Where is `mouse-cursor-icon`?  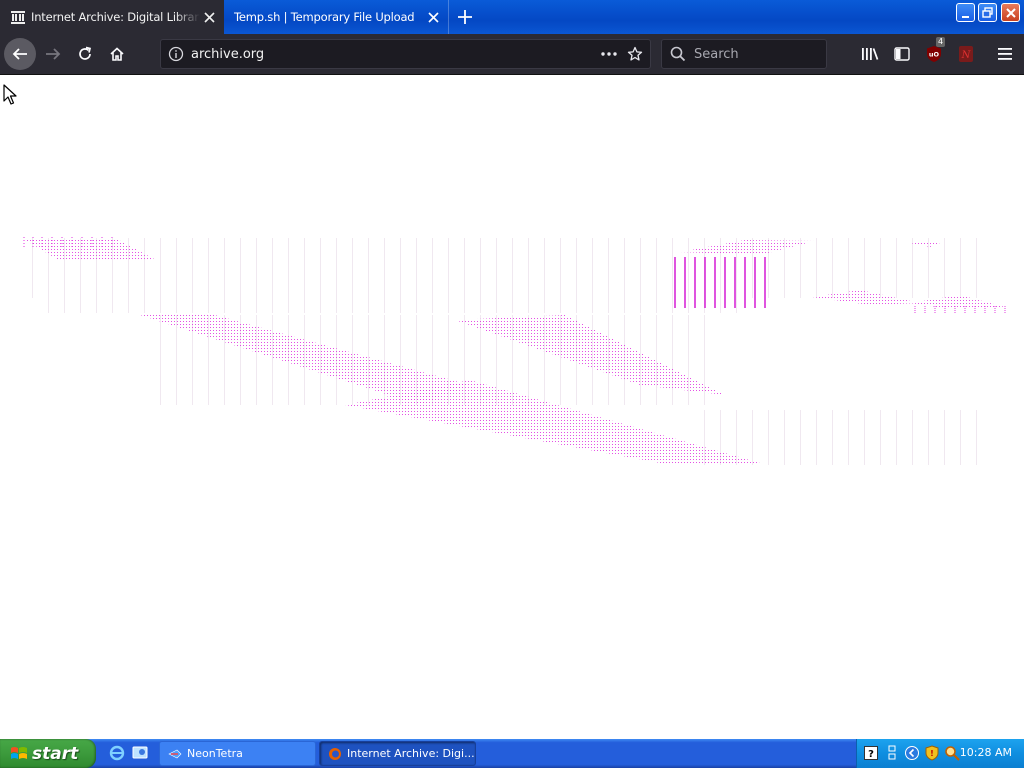 mouse-cursor-icon is located at coordinates (10, 94).